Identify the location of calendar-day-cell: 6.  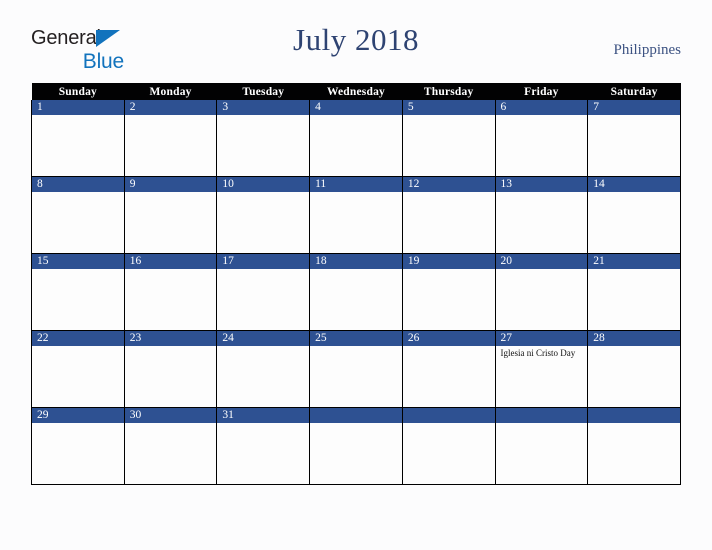
(541, 138).